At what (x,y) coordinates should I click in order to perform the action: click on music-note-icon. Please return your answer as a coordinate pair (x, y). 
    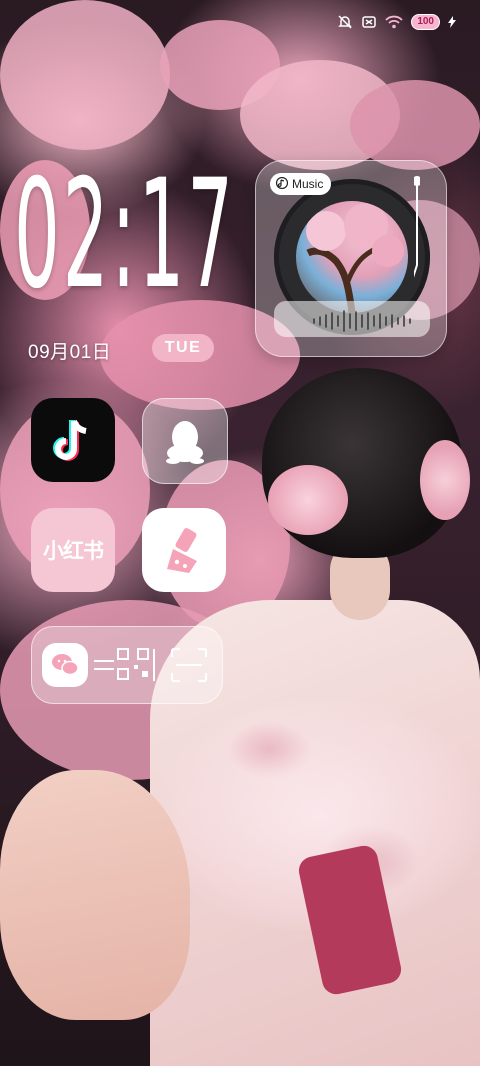
    Looking at the image, I should click on (282, 184).